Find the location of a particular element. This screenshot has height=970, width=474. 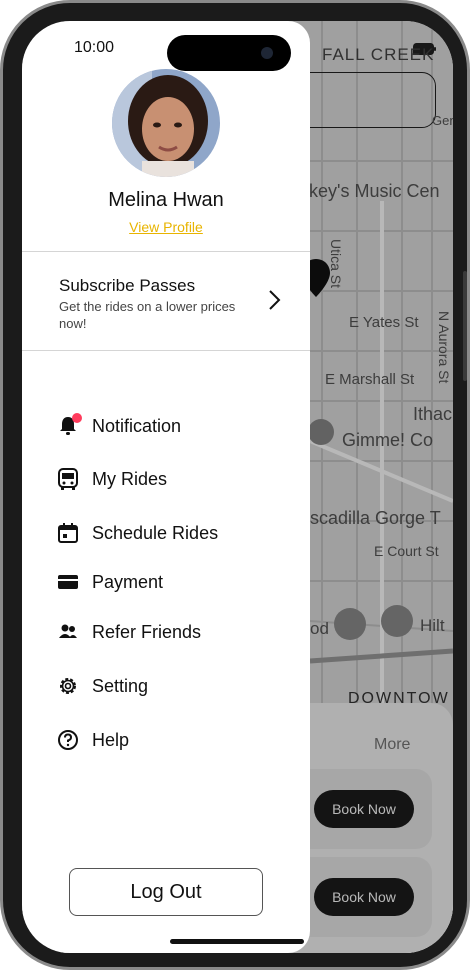

menu-item-my-rides: My Rides is located at coordinates (111, 479).